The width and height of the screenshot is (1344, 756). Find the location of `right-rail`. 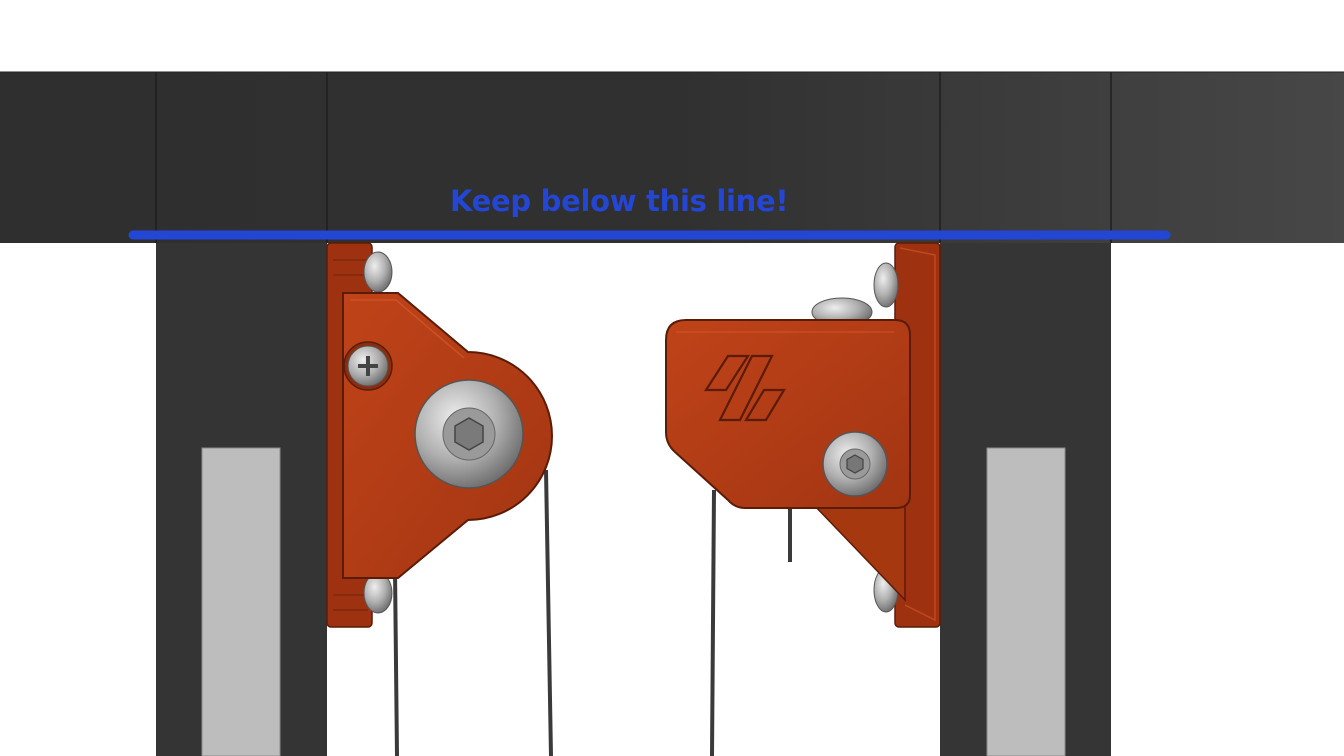

right-rail is located at coordinates (1026, 601).